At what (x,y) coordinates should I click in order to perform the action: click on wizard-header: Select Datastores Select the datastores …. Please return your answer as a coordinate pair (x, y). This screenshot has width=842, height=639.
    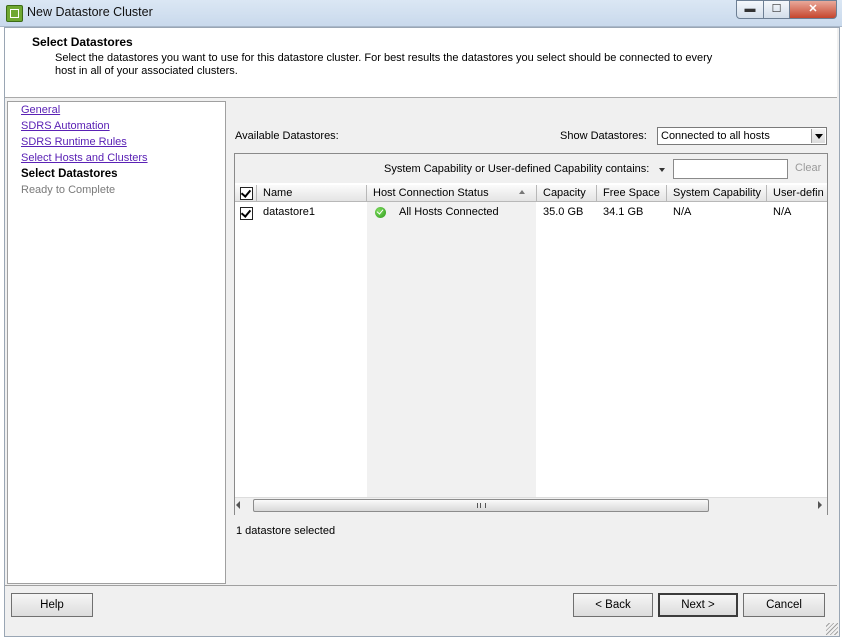
    Looking at the image, I should click on (421, 63).